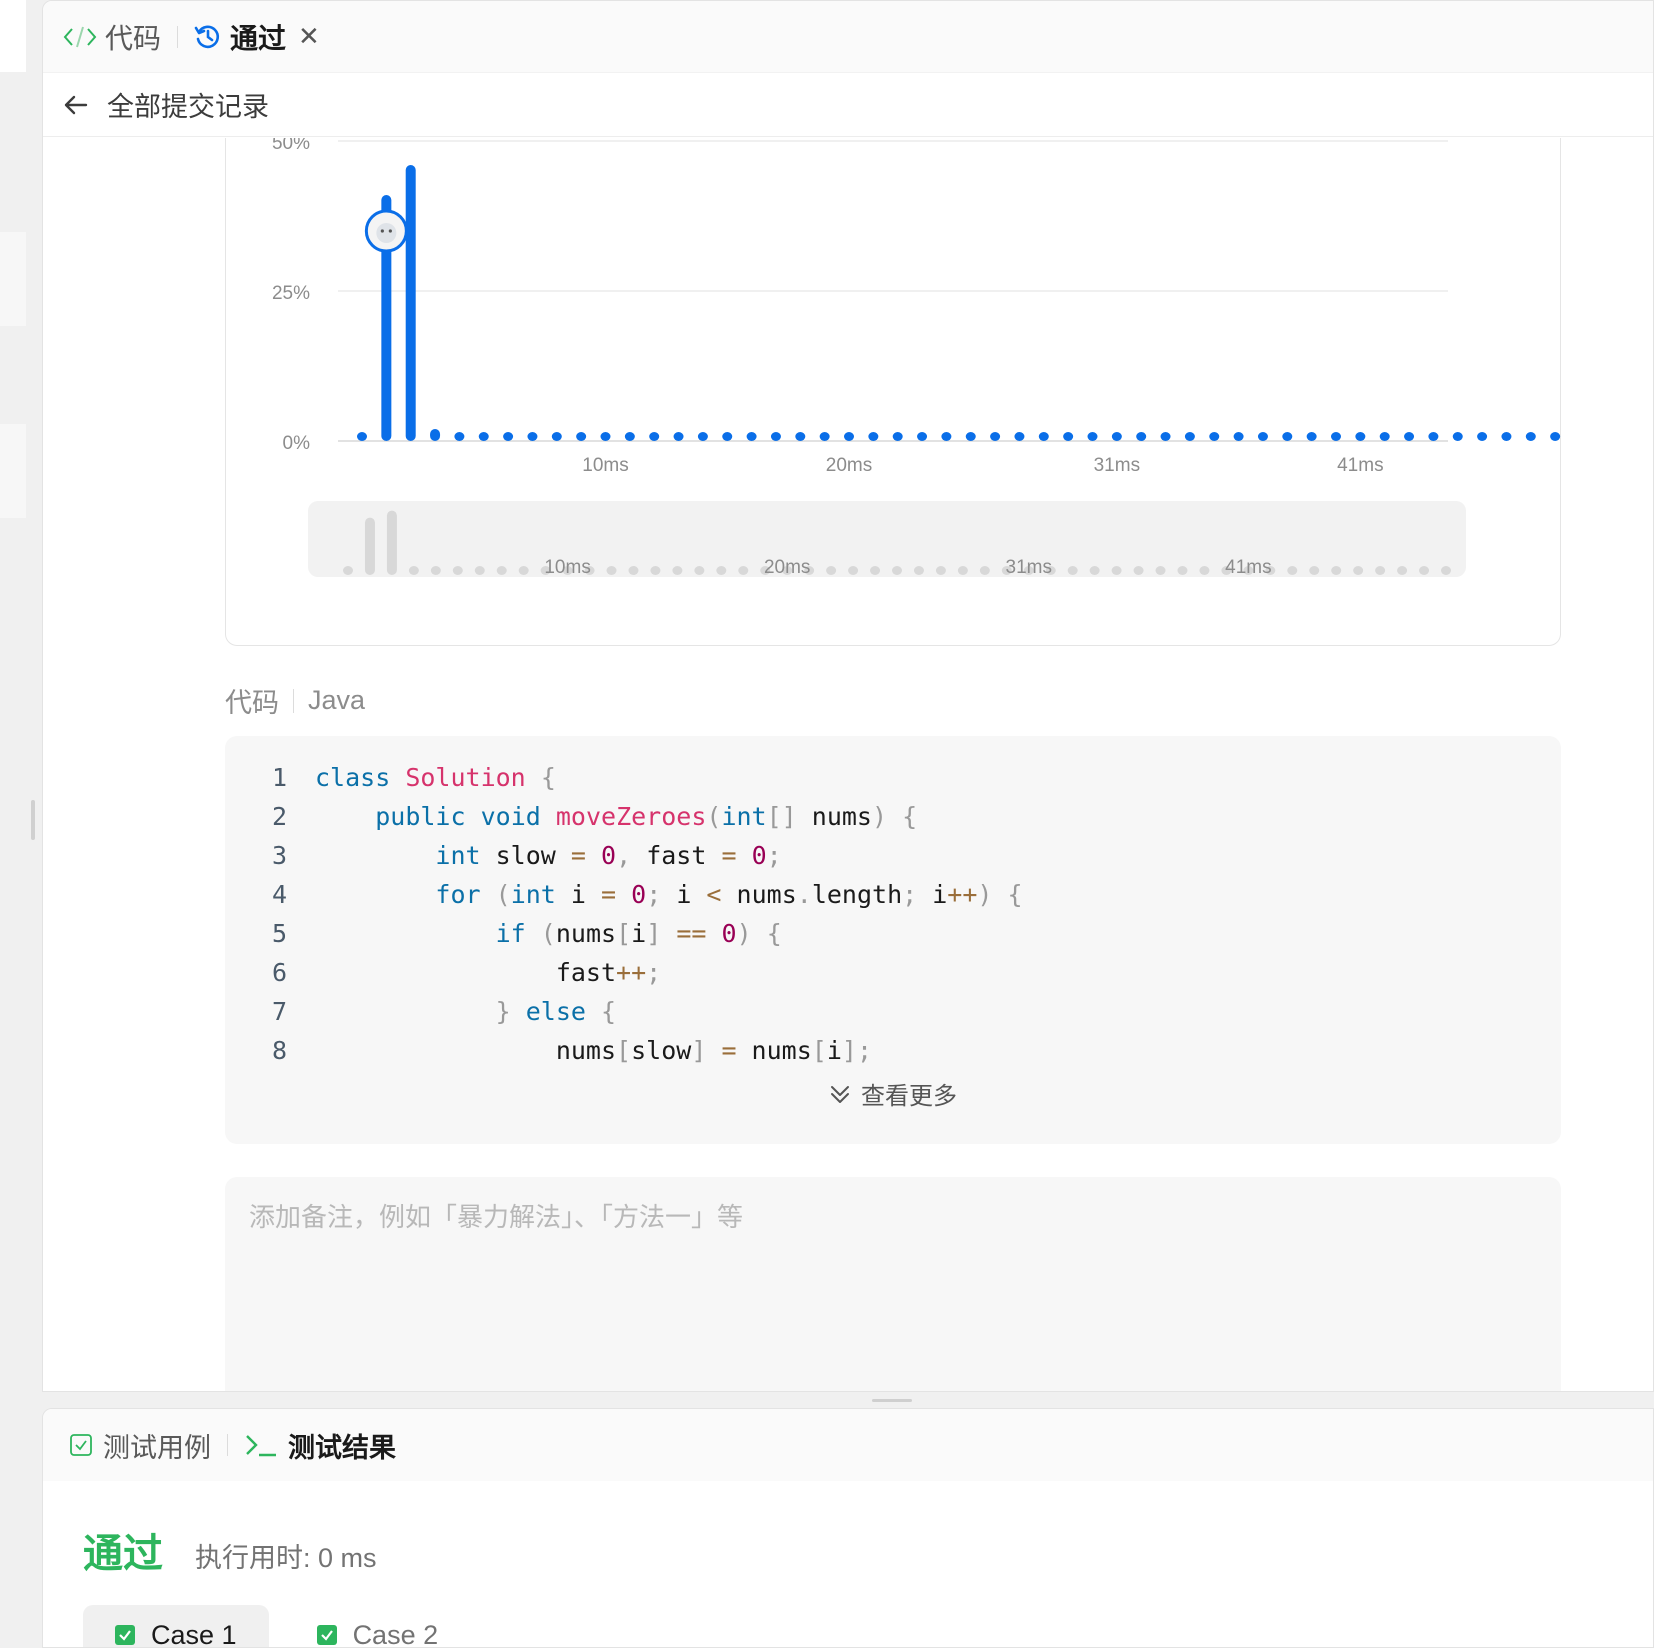 The height and width of the screenshot is (1648, 1654). I want to click on case-tab-label: Case 1, so click(194, 1633).